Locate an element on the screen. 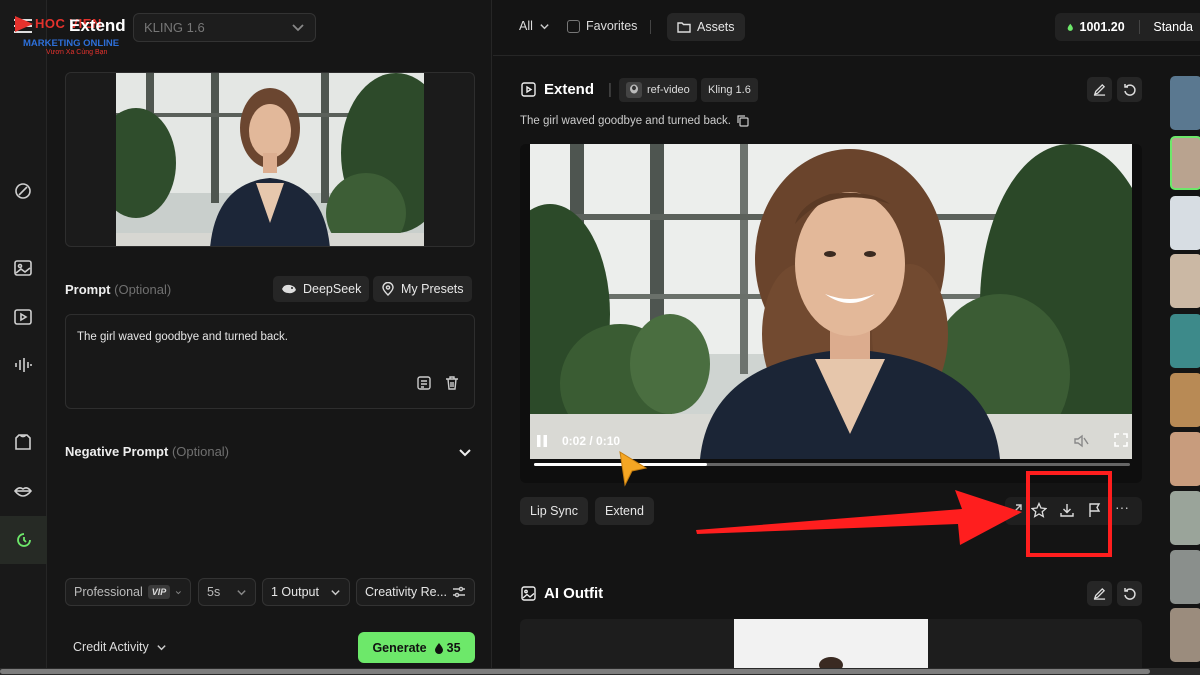 The height and width of the screenshot is (675, 1200). duration-select: 5s is located at coordinates (227, 592).